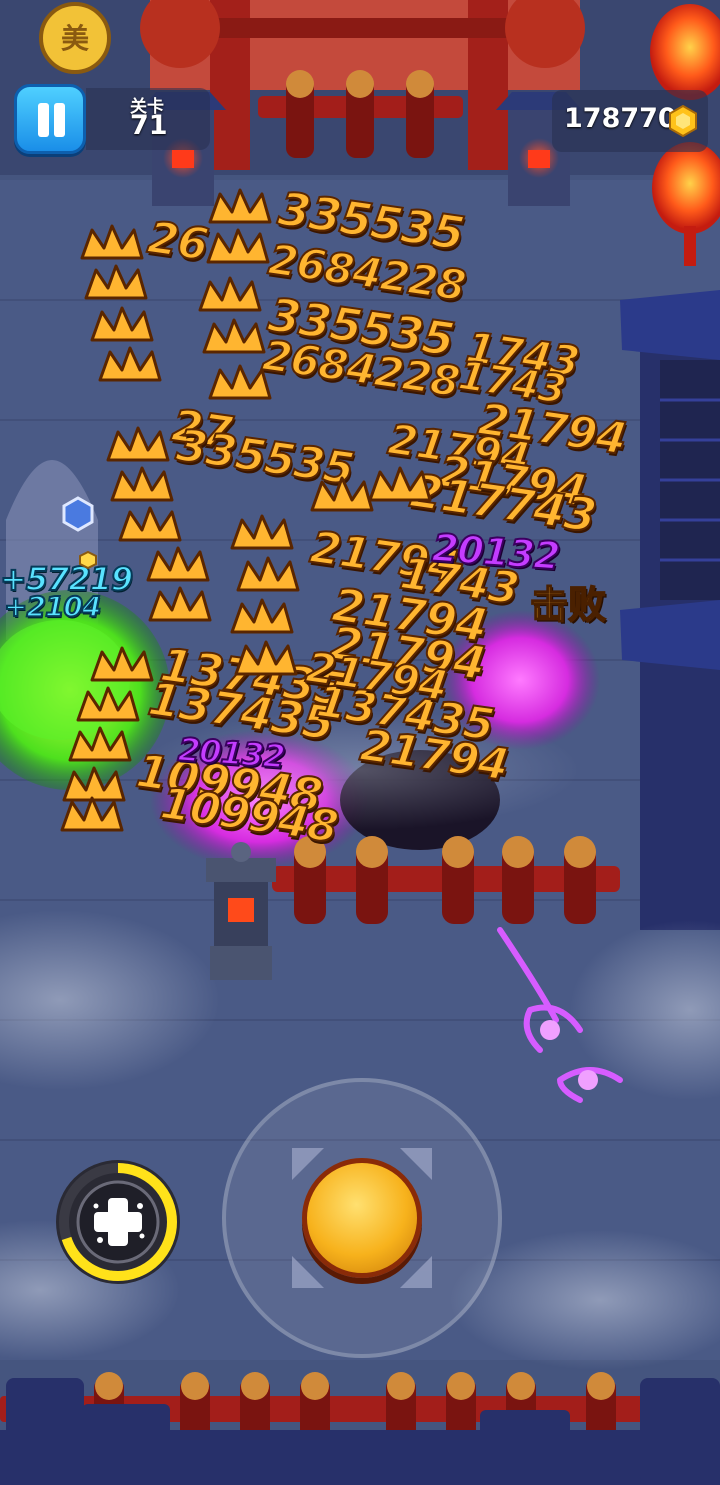 Image resolution: width=720 pixels, height=1485 pixels. What do you see at coordinates (118, 1222) in the screenshot?
I see `skill-button` at bounding box center [118, 1222].